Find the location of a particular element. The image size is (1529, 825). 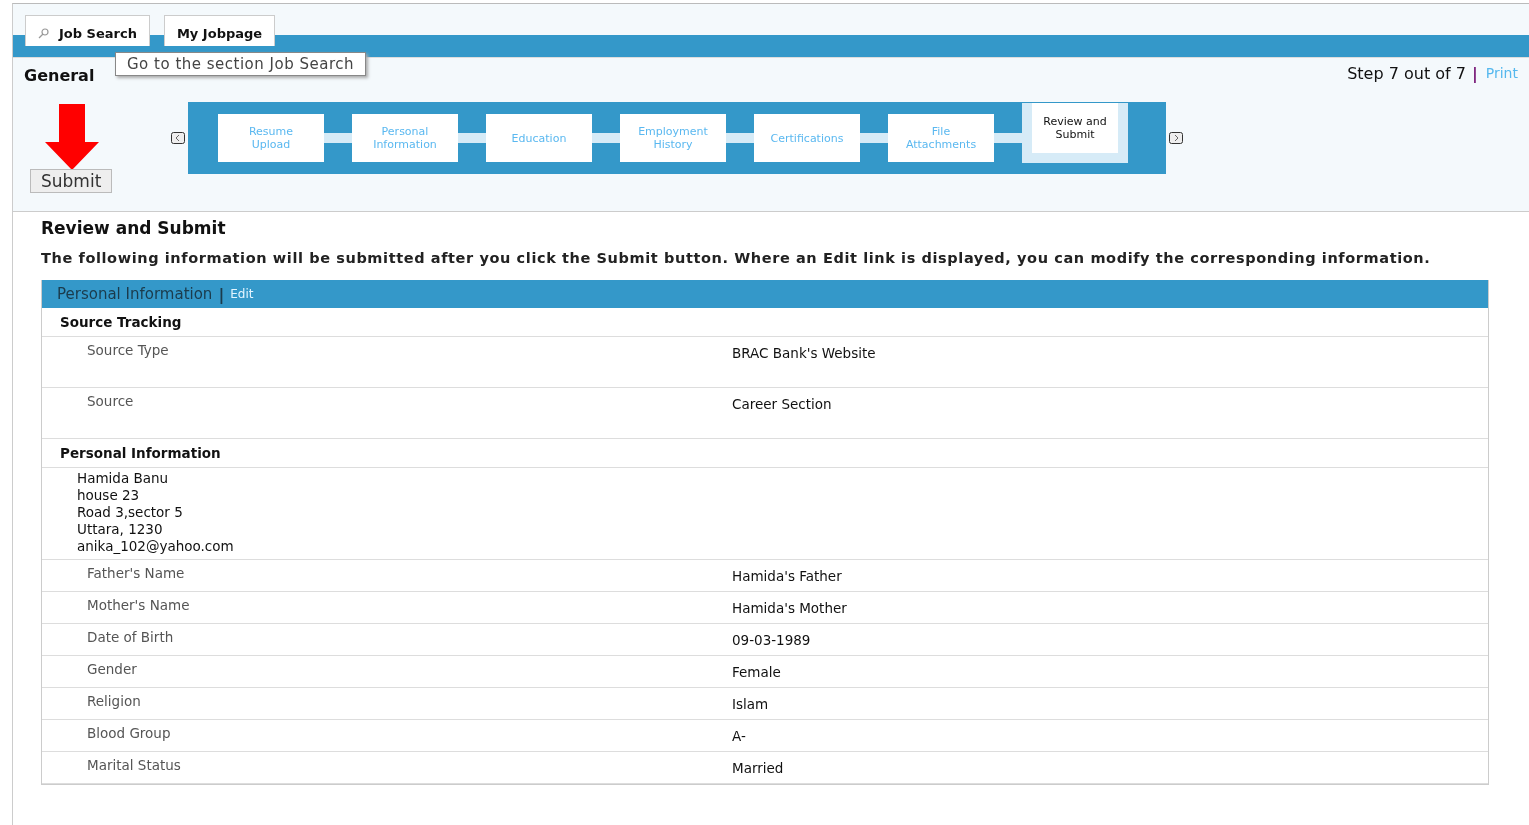

field-label: Religion is located at coordinates (114, 701).